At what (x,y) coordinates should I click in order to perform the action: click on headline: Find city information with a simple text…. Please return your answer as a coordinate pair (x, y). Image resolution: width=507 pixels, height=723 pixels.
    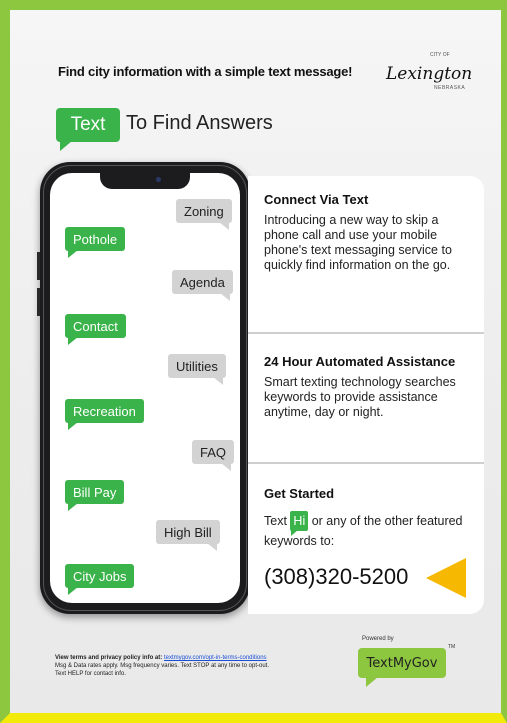
    Looking at the image, I should click on (205, 71).